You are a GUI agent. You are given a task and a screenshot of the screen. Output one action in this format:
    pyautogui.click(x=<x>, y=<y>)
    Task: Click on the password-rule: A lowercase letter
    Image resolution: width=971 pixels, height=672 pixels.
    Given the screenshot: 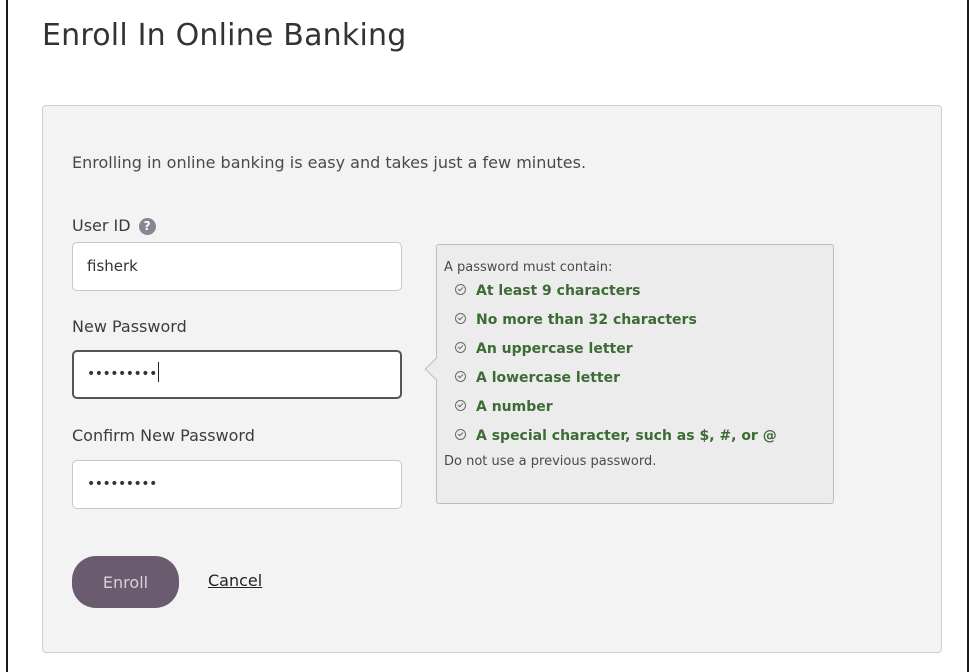 What is the action you would take?
    pyautogui.click(x=635, y=378)
    